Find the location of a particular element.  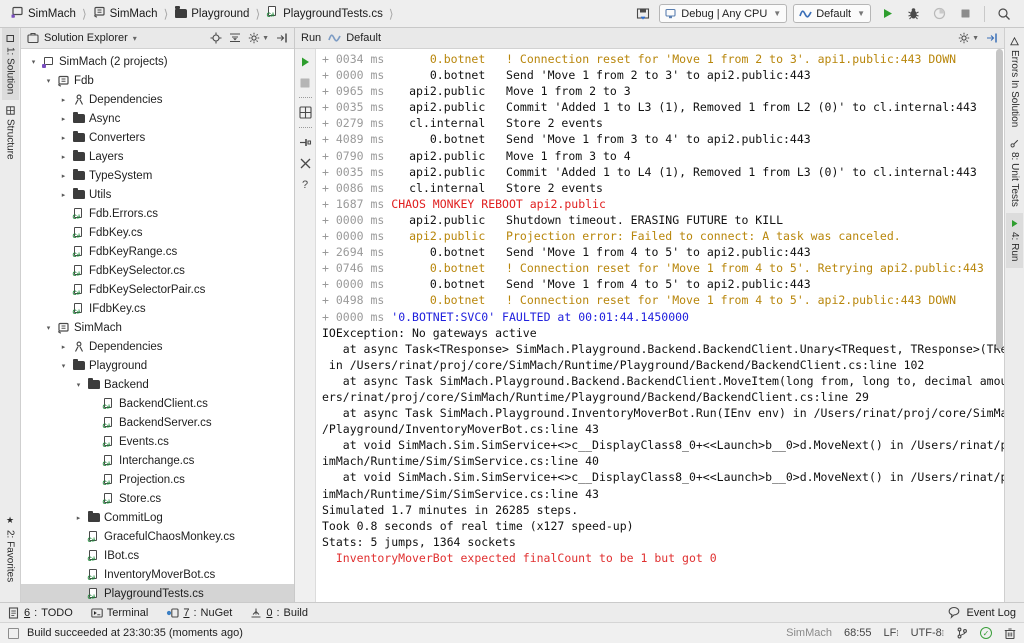

locate-icon is located at coordinates (216, 38).